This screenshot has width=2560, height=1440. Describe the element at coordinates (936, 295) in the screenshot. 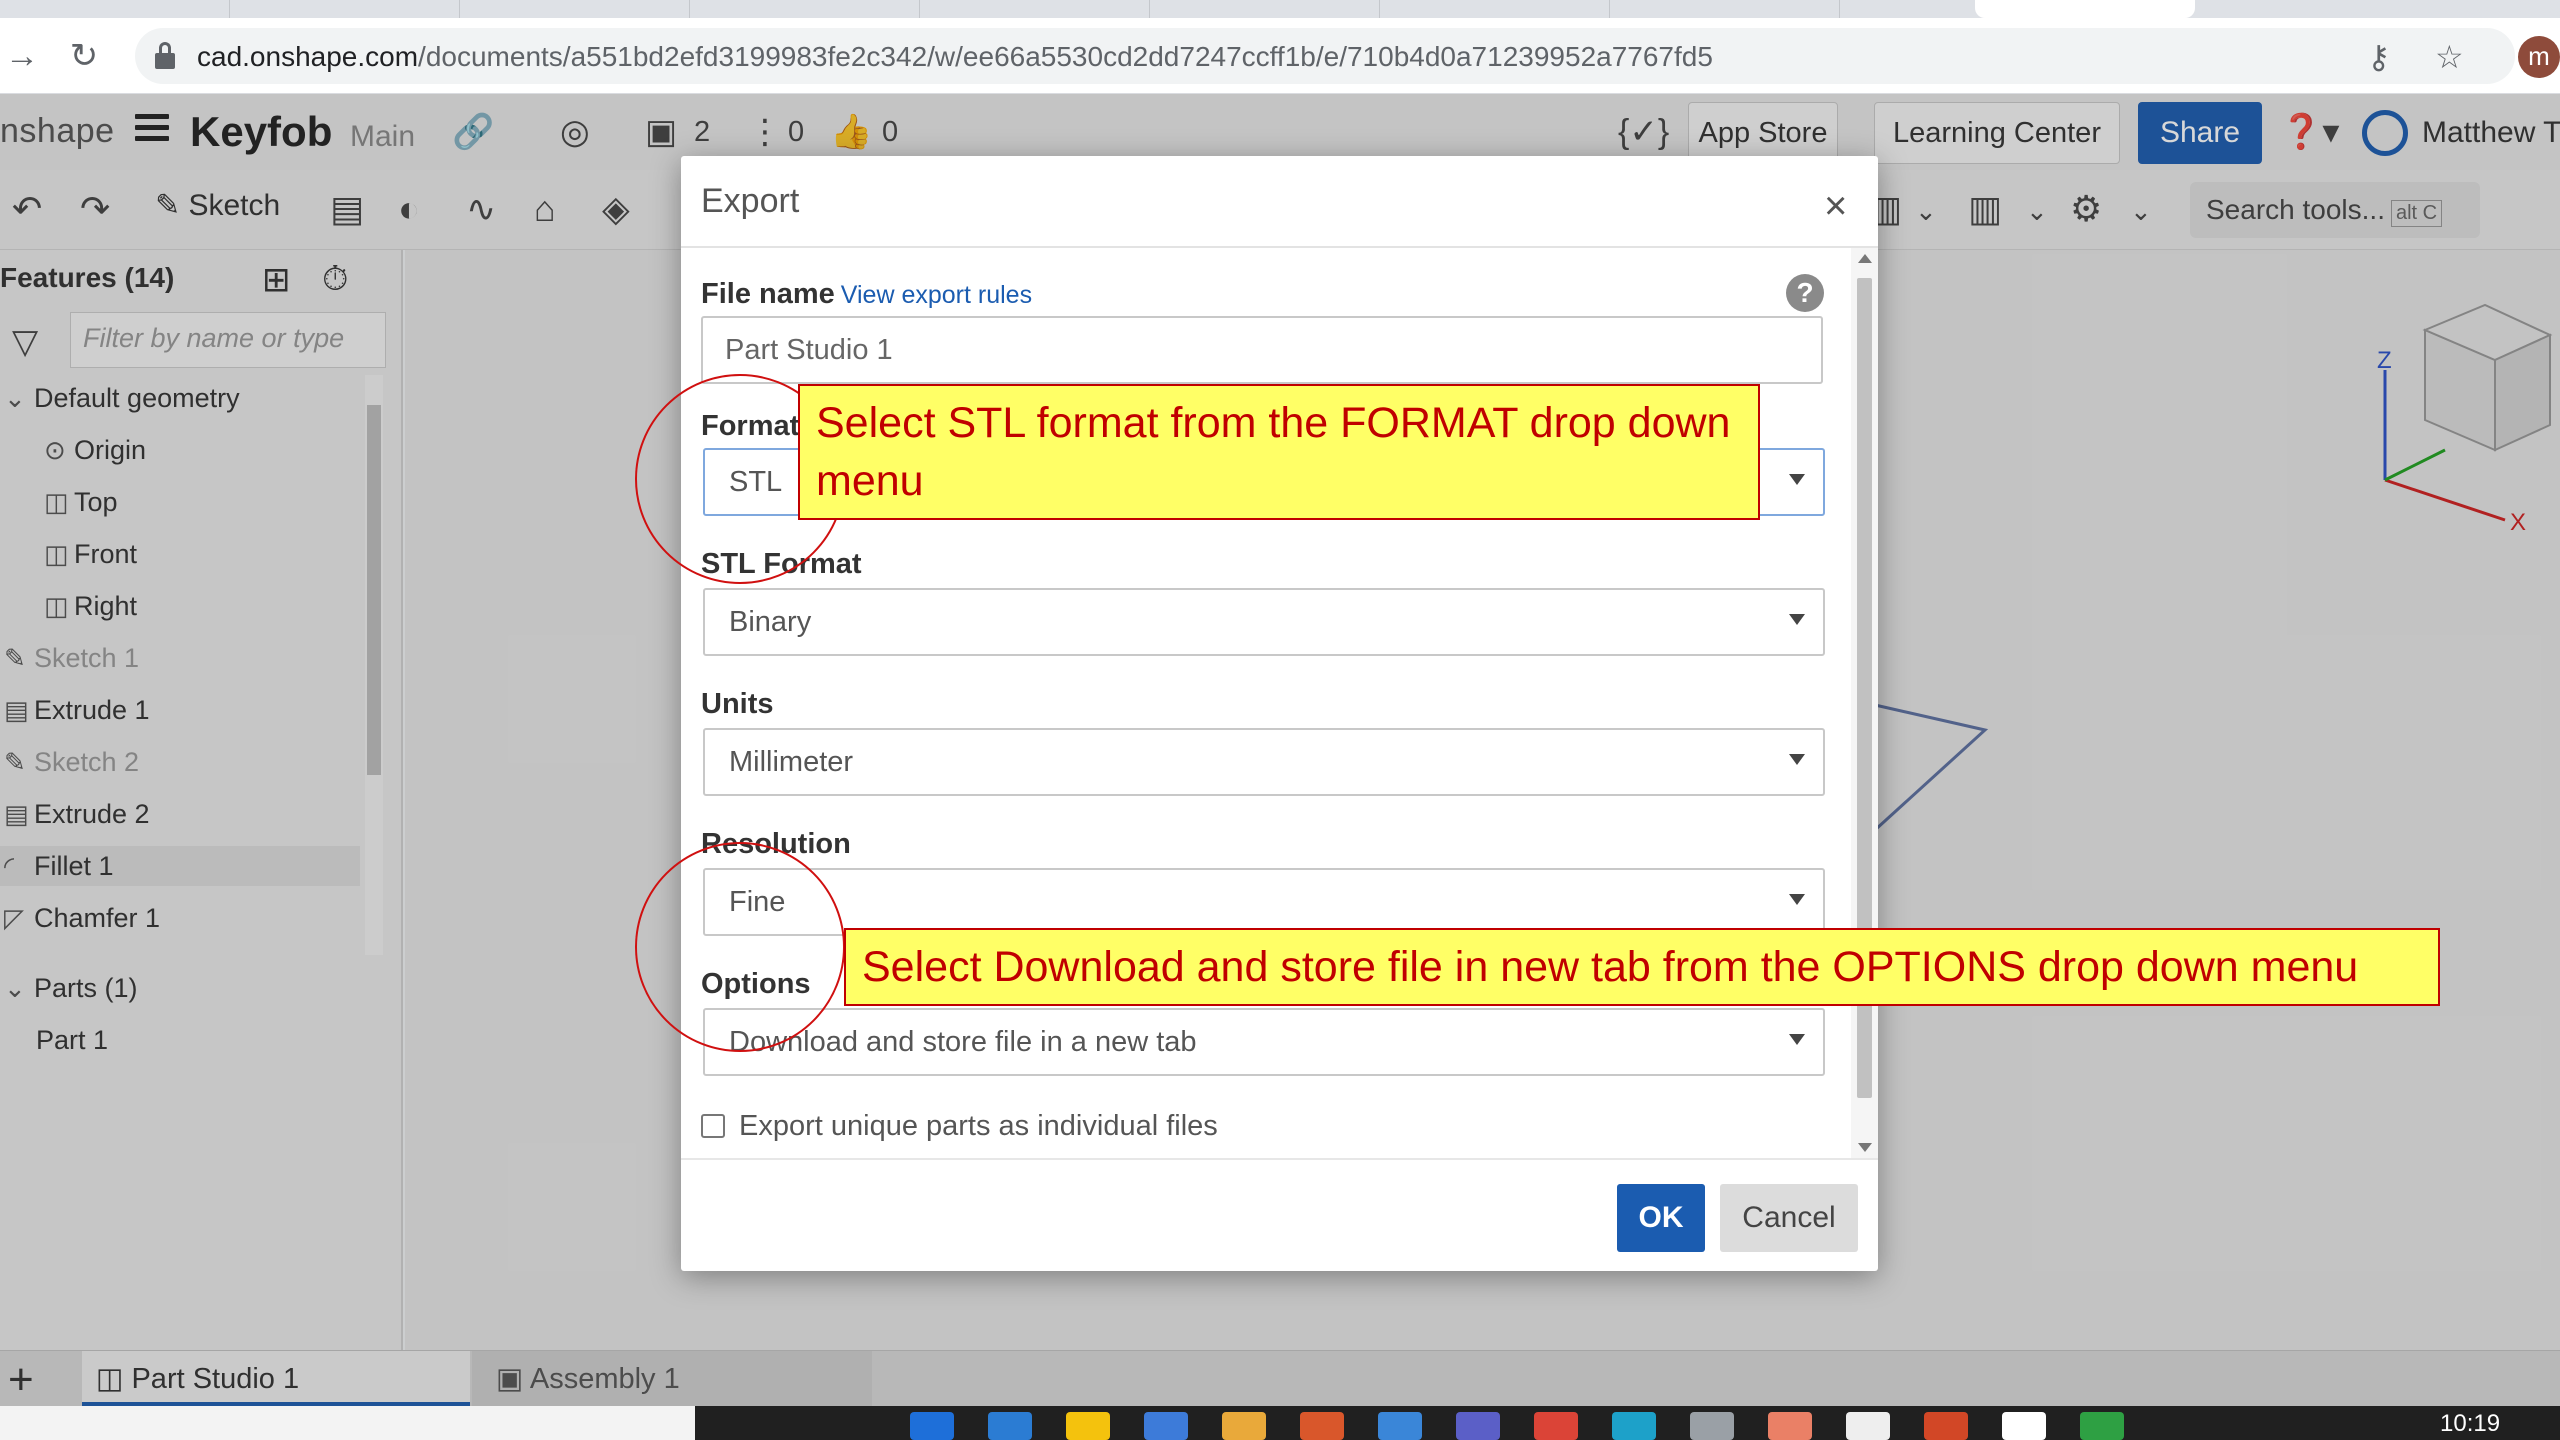

I see `view-export-rules-link: View export rules` at that location.